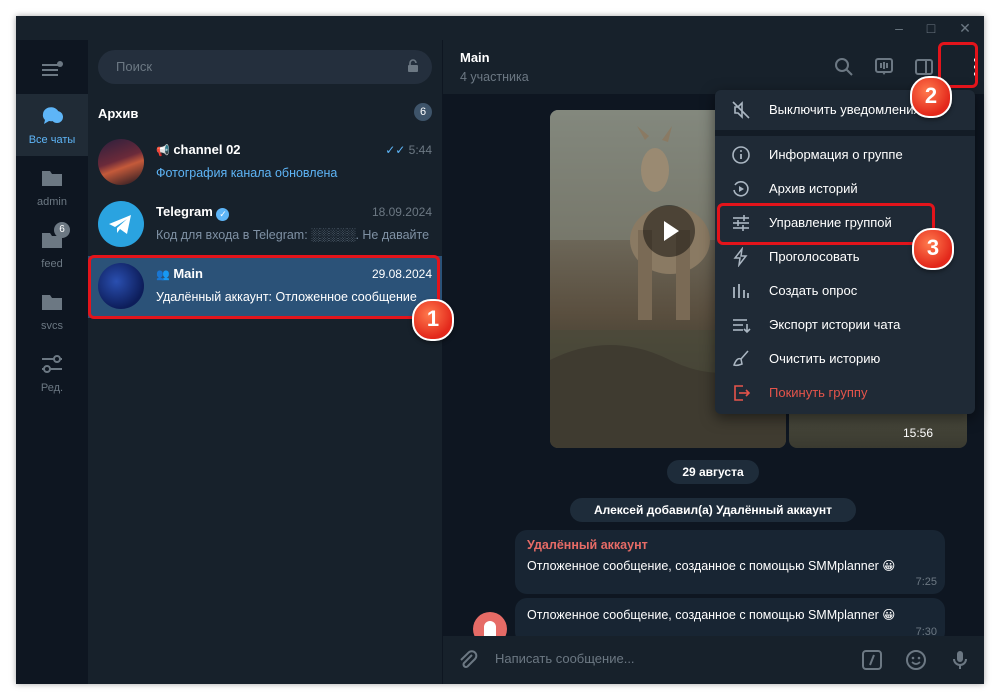 The height and width of the screenshot is (700, 1000). What do you see at coordinates (500, 28) in the screenshot?
I see `title-bar: – □ ✕` at bounding box center [500, 28].